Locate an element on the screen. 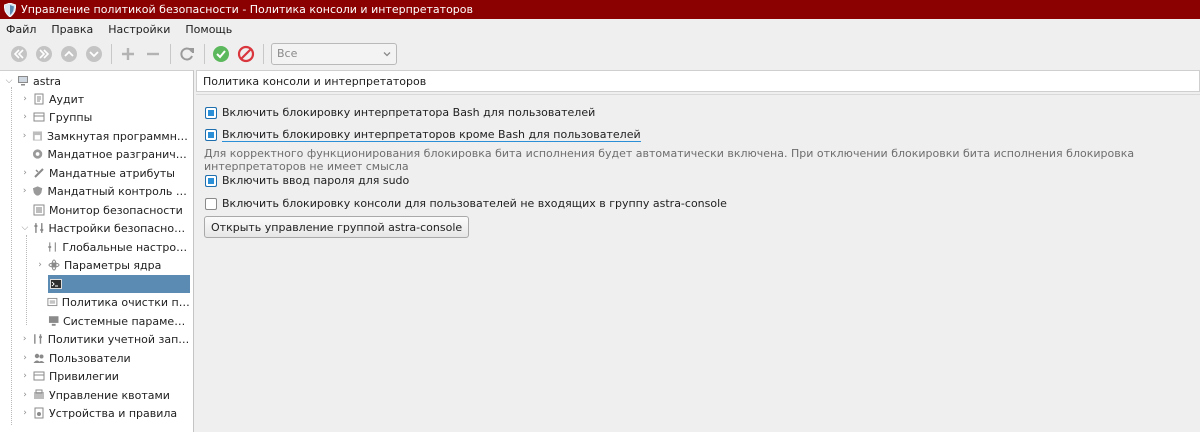 This screenshot has height=432, width=1200. console-icon is located at coordinates (56, 284).